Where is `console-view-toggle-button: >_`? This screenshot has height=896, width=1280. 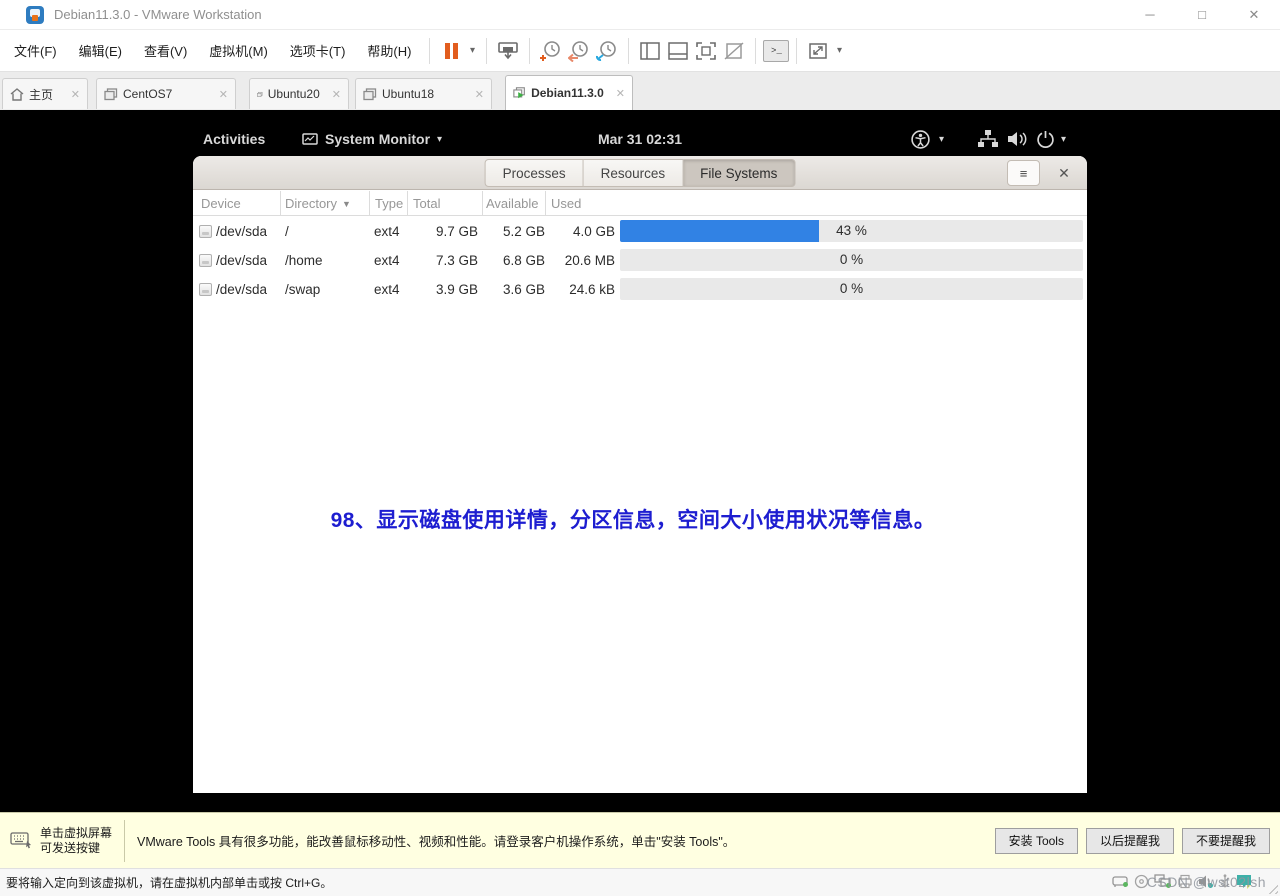 console-view-toggle-button: >_ is located at coordinates (776, 50).